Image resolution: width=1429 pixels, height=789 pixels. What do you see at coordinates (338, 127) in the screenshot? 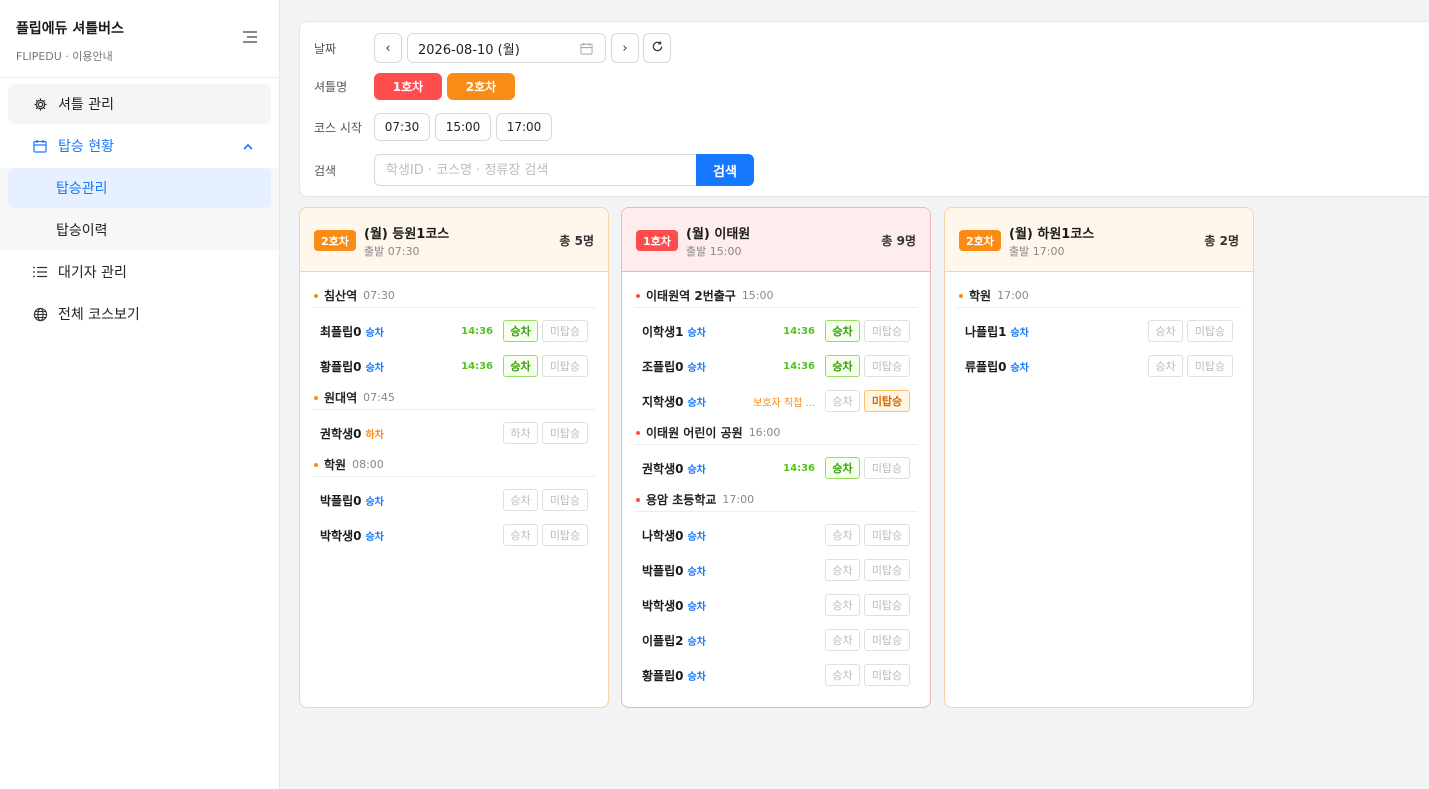
I see `course-start-label: 코스 시작` at bounding box center [338, 127].